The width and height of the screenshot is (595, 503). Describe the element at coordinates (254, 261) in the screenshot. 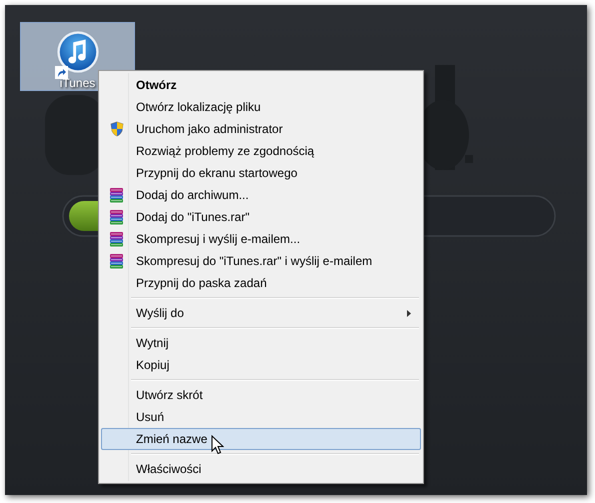

I see `menu-item-label: Skompresuj do "iTunes.rar" i wyślij e-mailem` at that location.